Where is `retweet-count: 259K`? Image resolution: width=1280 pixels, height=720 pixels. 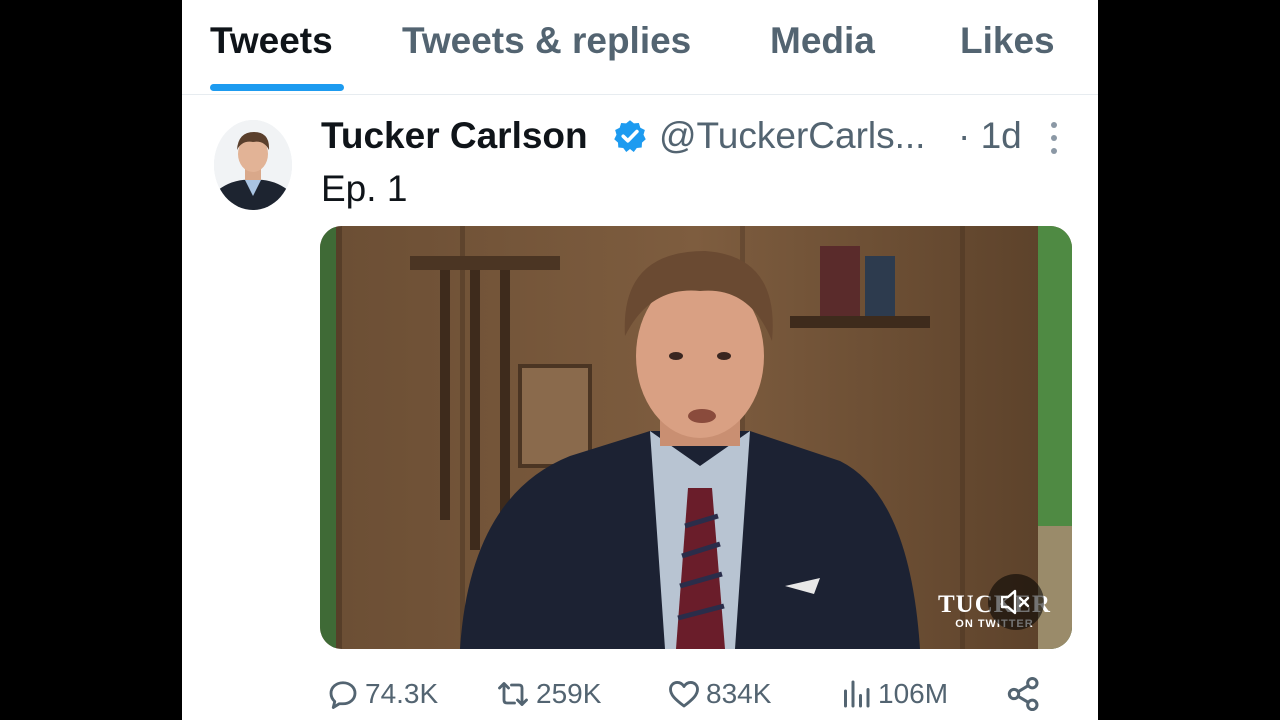 retweet-count: 259K is located at coordinates (569, 693).